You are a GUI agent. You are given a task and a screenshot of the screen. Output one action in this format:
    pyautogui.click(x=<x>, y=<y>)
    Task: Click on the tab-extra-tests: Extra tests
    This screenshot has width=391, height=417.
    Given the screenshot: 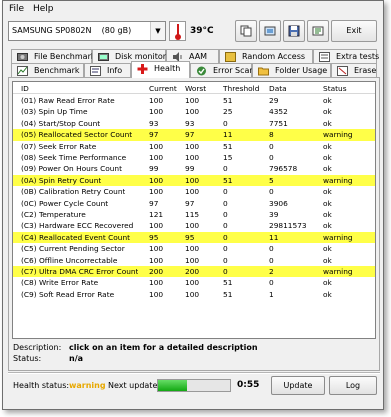 What is the action you would take?
    pyautogui.click(x=346, y=56)
    